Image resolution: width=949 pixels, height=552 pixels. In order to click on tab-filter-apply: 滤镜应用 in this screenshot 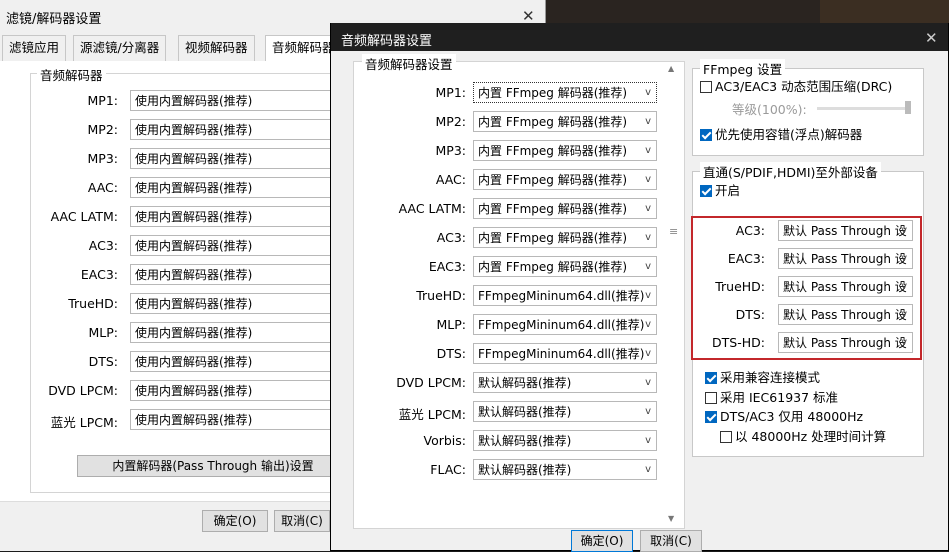, I will do `click(34, 48)`.